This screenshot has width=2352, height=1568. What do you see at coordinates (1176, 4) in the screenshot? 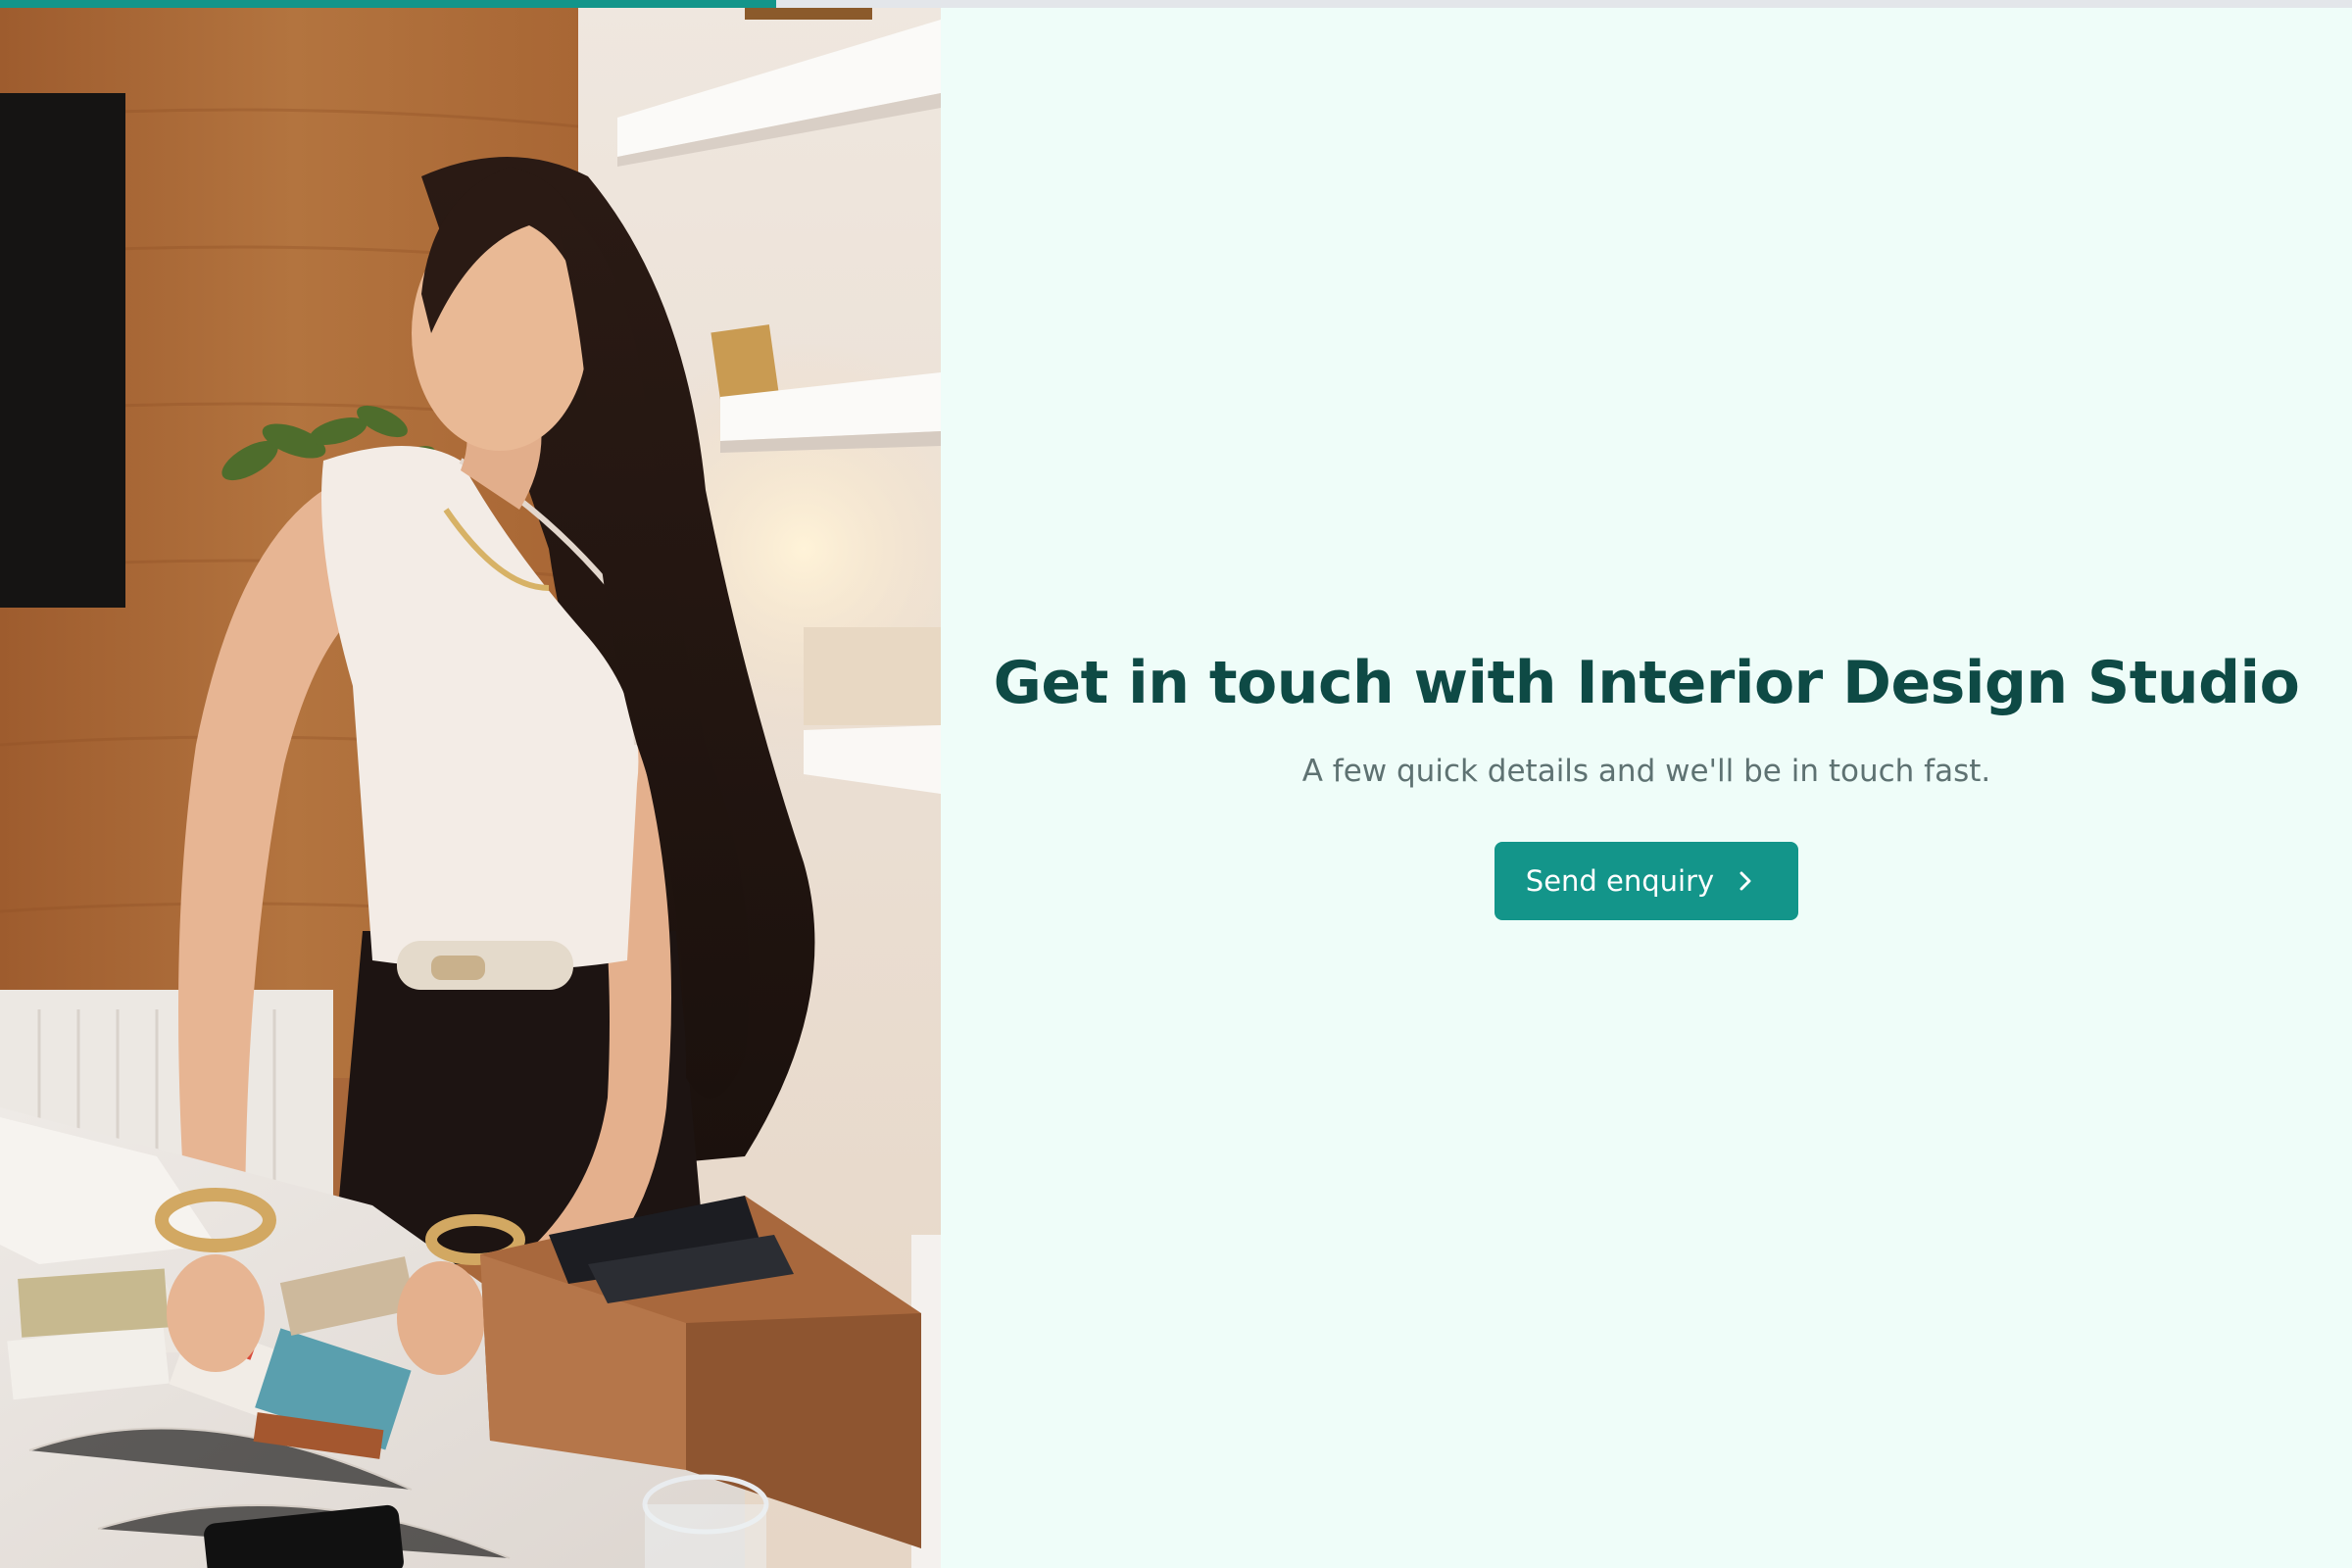
I see `progress-bar` at bounding box center [1176, 4].